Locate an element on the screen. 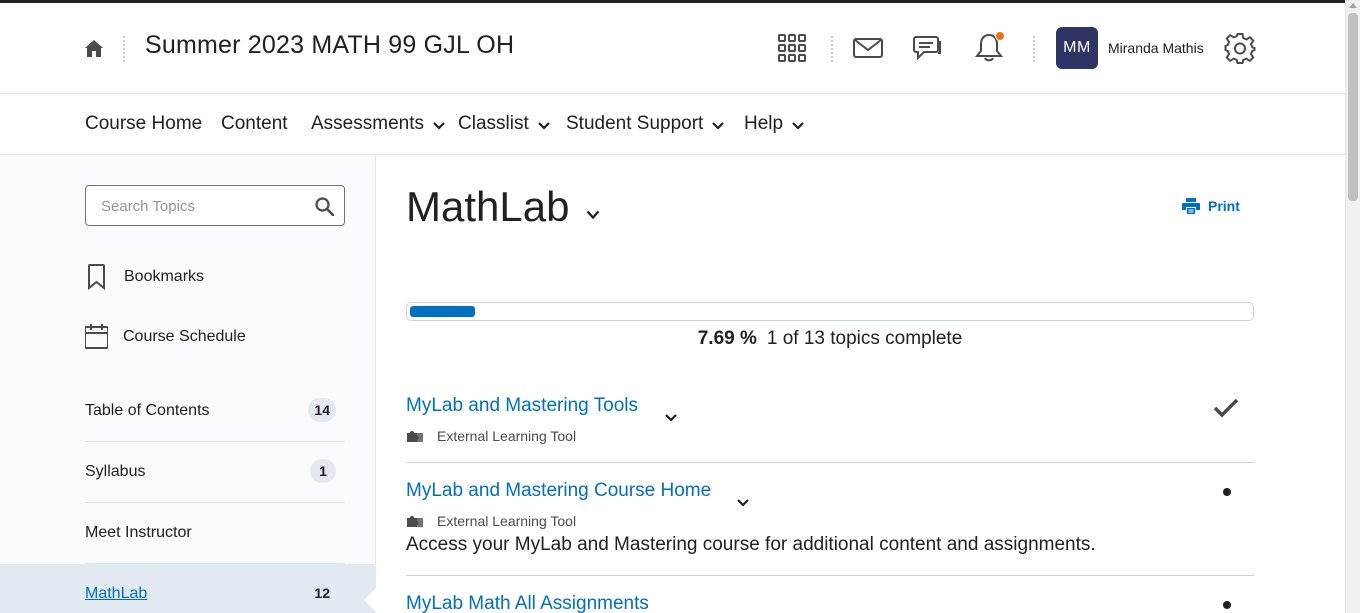 The height and width of the screenshot is (613, 1360). progress-bar is located at coordinates (830, 311).